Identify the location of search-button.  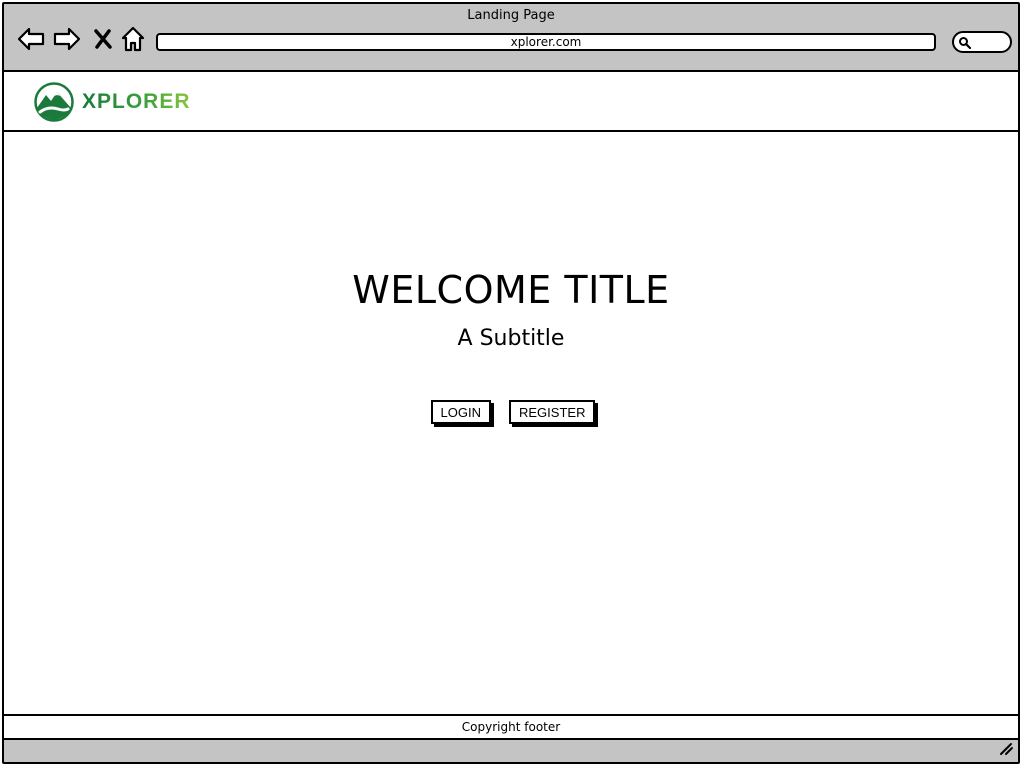
(982, 42).